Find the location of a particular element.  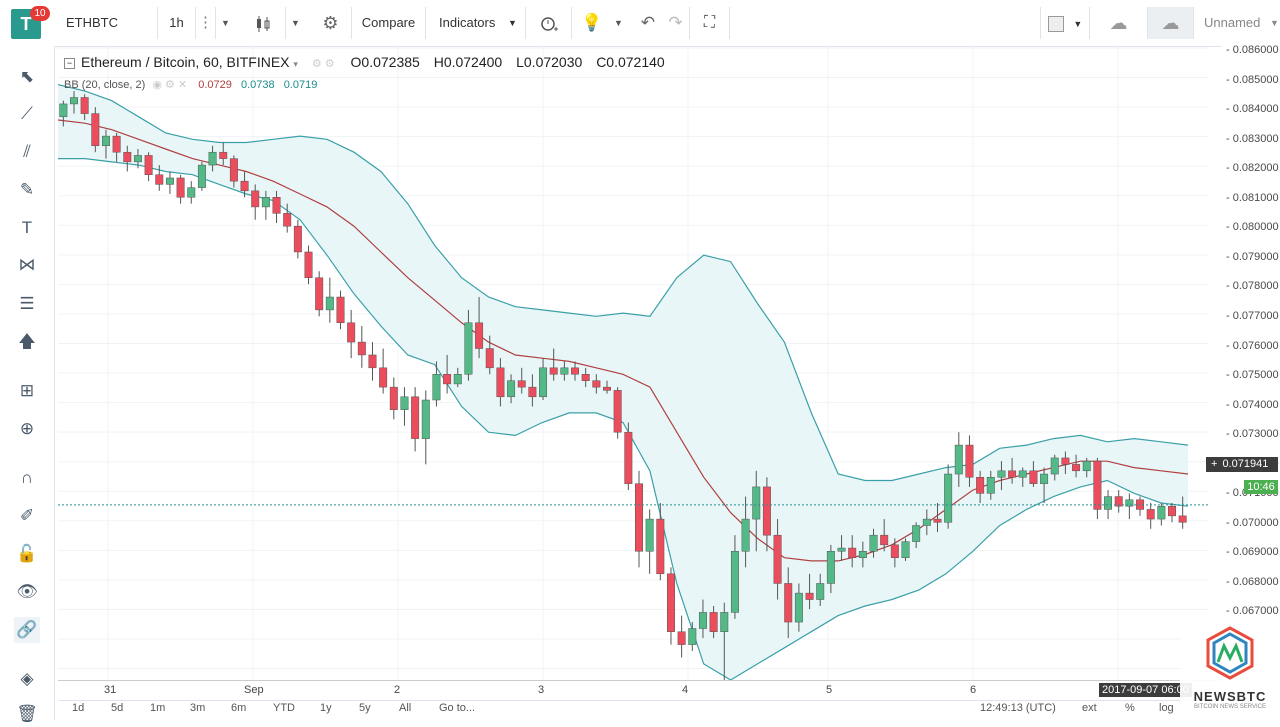

brush-icon: ✎ is located at coordinates (27, 190).